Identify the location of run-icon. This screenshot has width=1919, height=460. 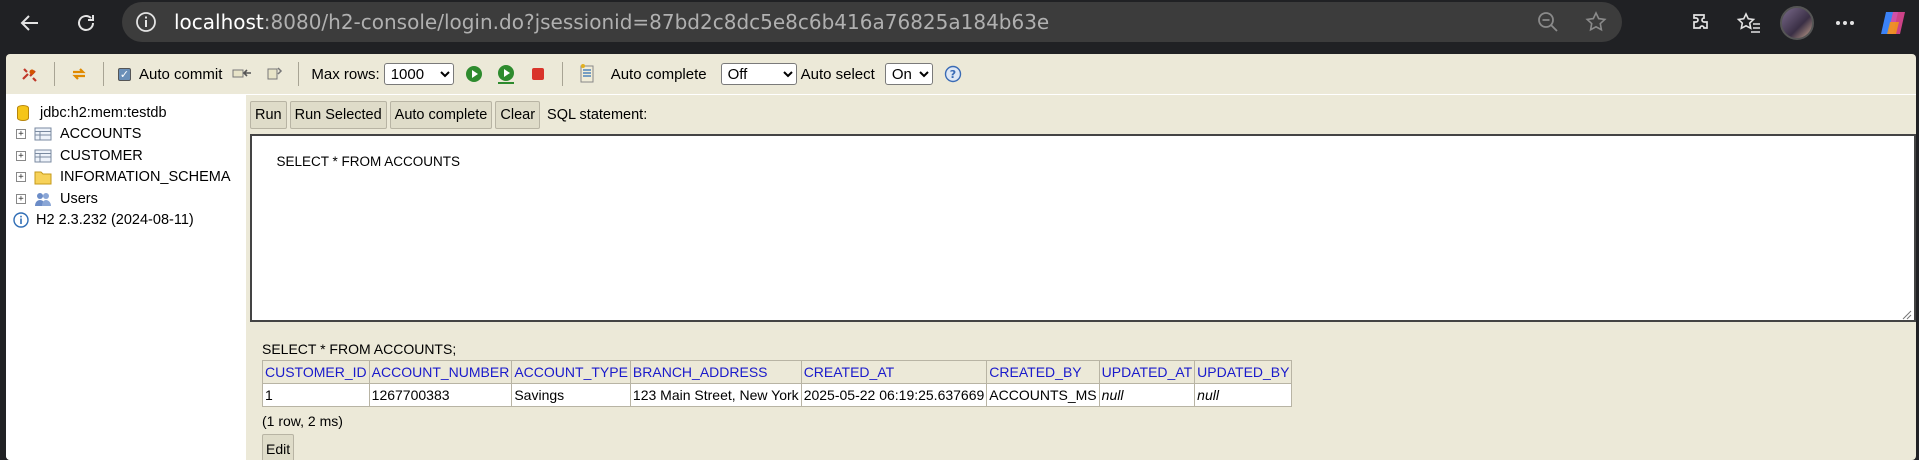
(474, 74).